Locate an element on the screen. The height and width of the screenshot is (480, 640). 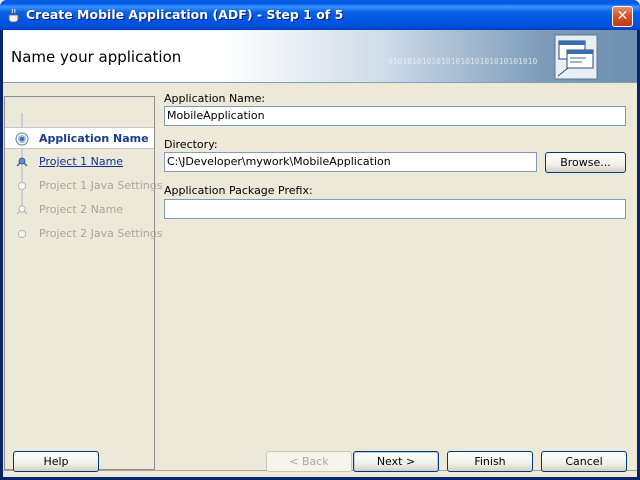
next-button: Next > is located at coordinates (396, 461).